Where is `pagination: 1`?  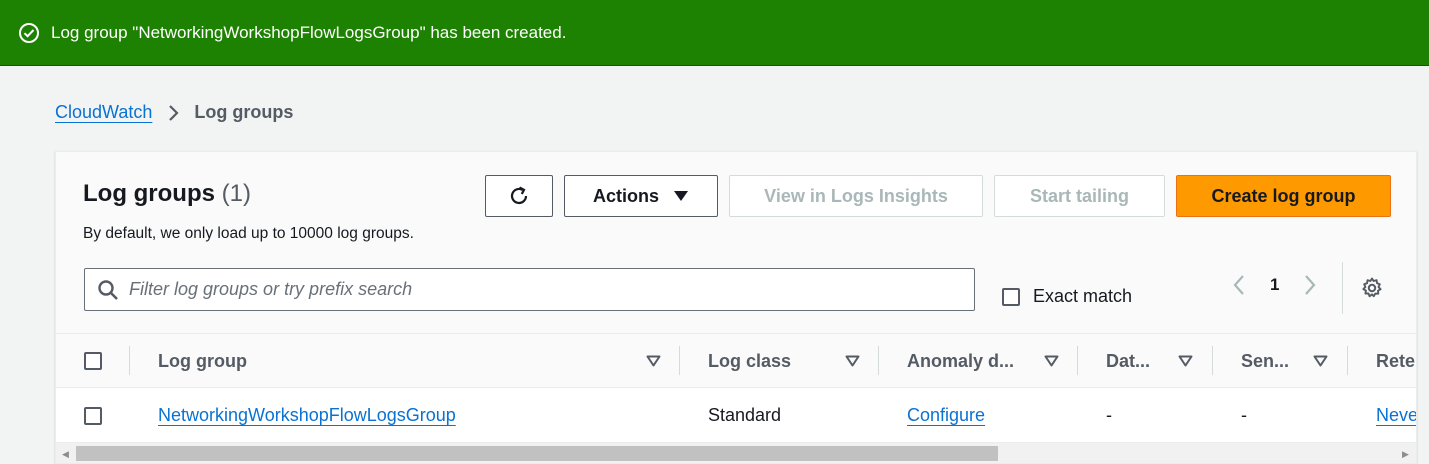
pagination: 1 is located at coordinates (1274, 285).